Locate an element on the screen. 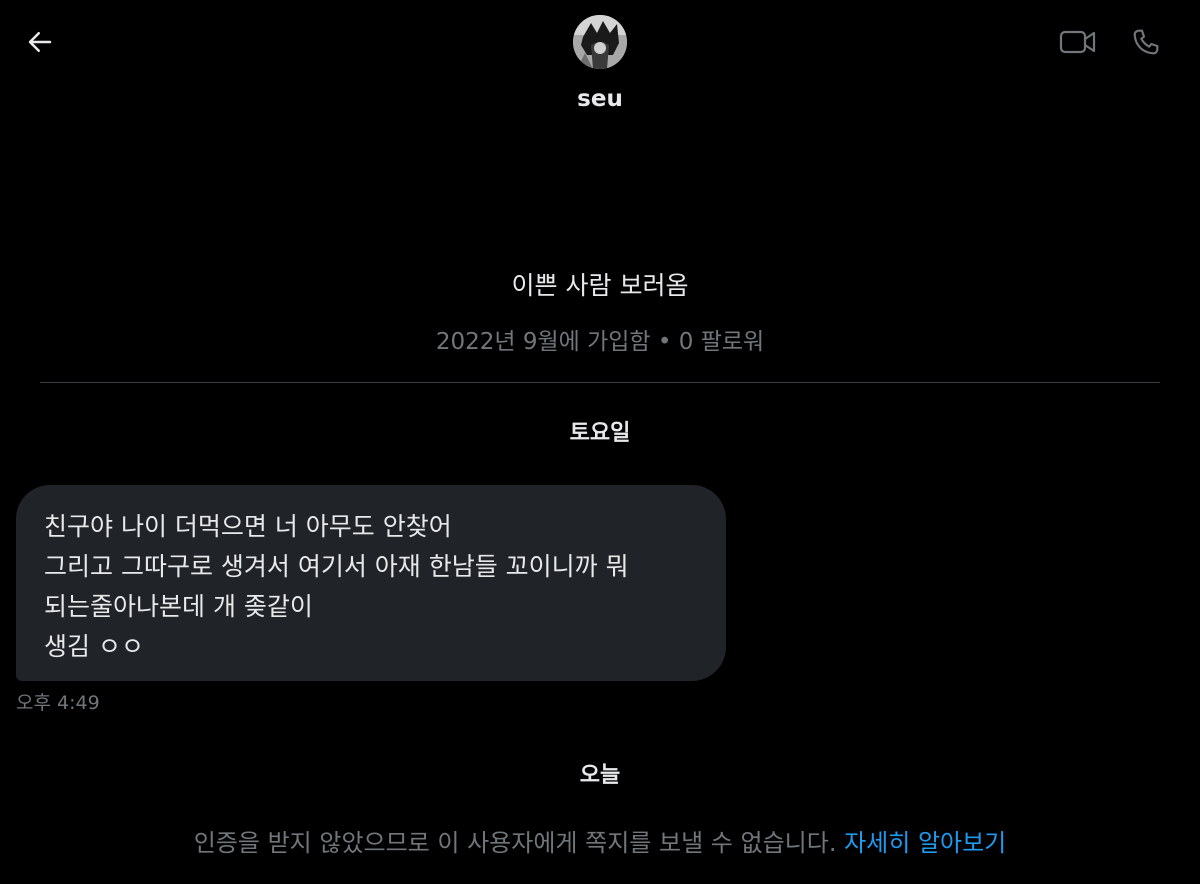 The width and height of the screenshot is (1200, 884). contact-name: seu is located at coordinates (600, 99).